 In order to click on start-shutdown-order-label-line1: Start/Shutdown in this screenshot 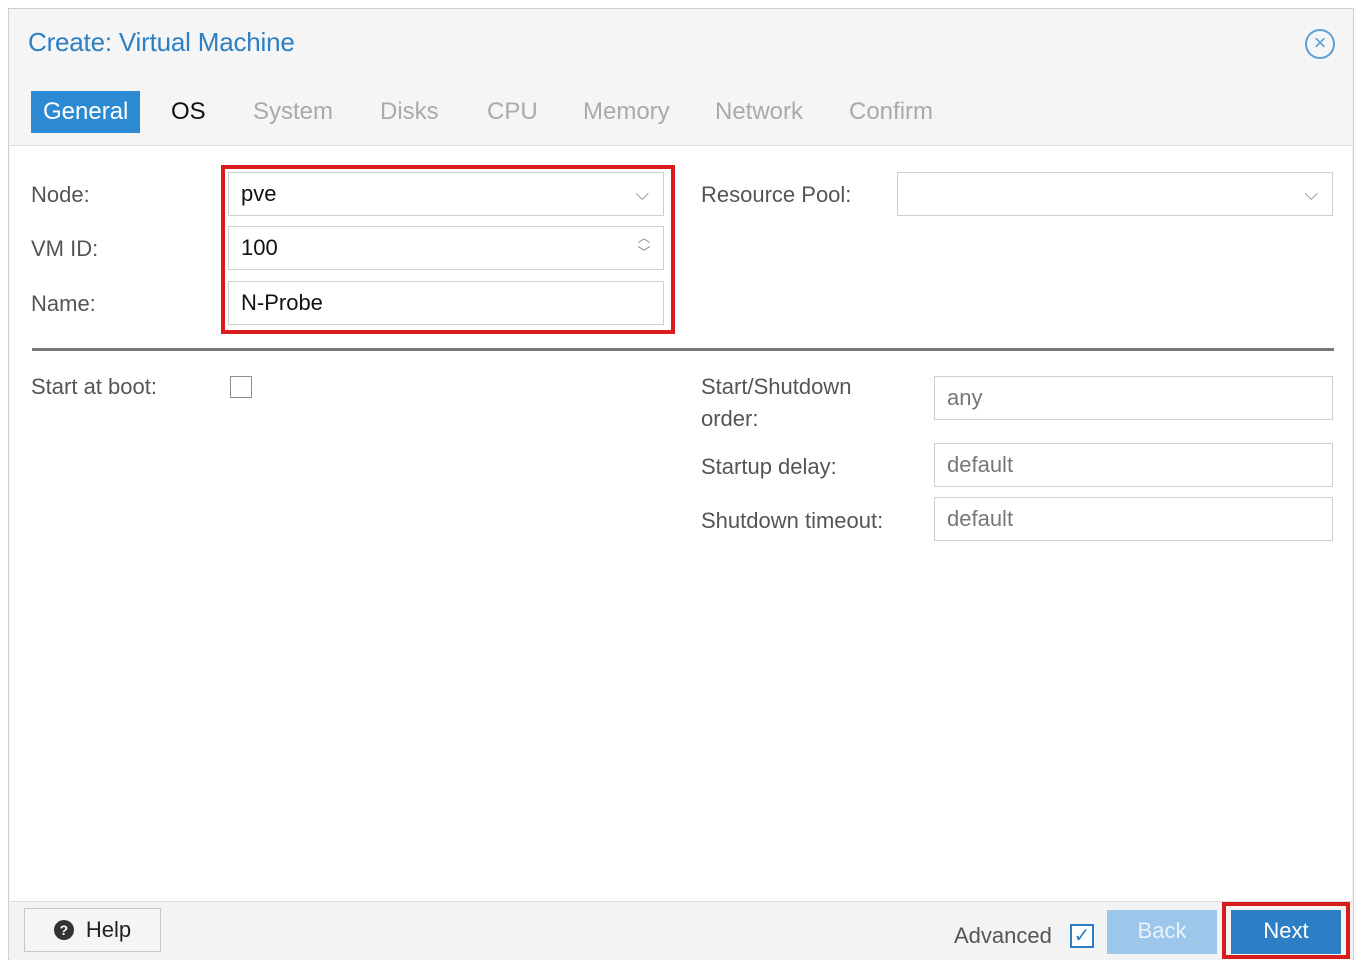, I will do `click(776, 386)`.